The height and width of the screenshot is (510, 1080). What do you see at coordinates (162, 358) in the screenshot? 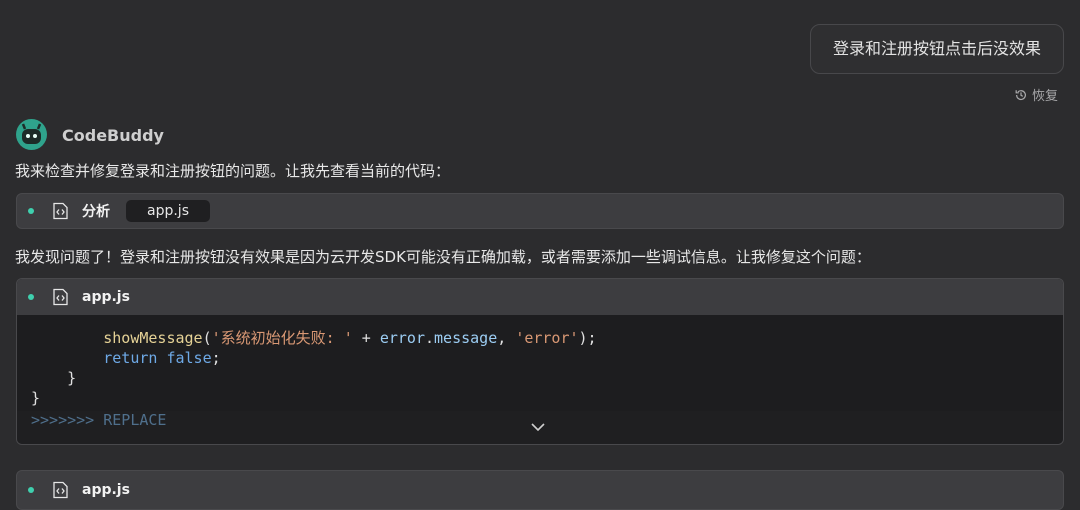
I see `code-line: return false;` at bounding box center [162, 358].